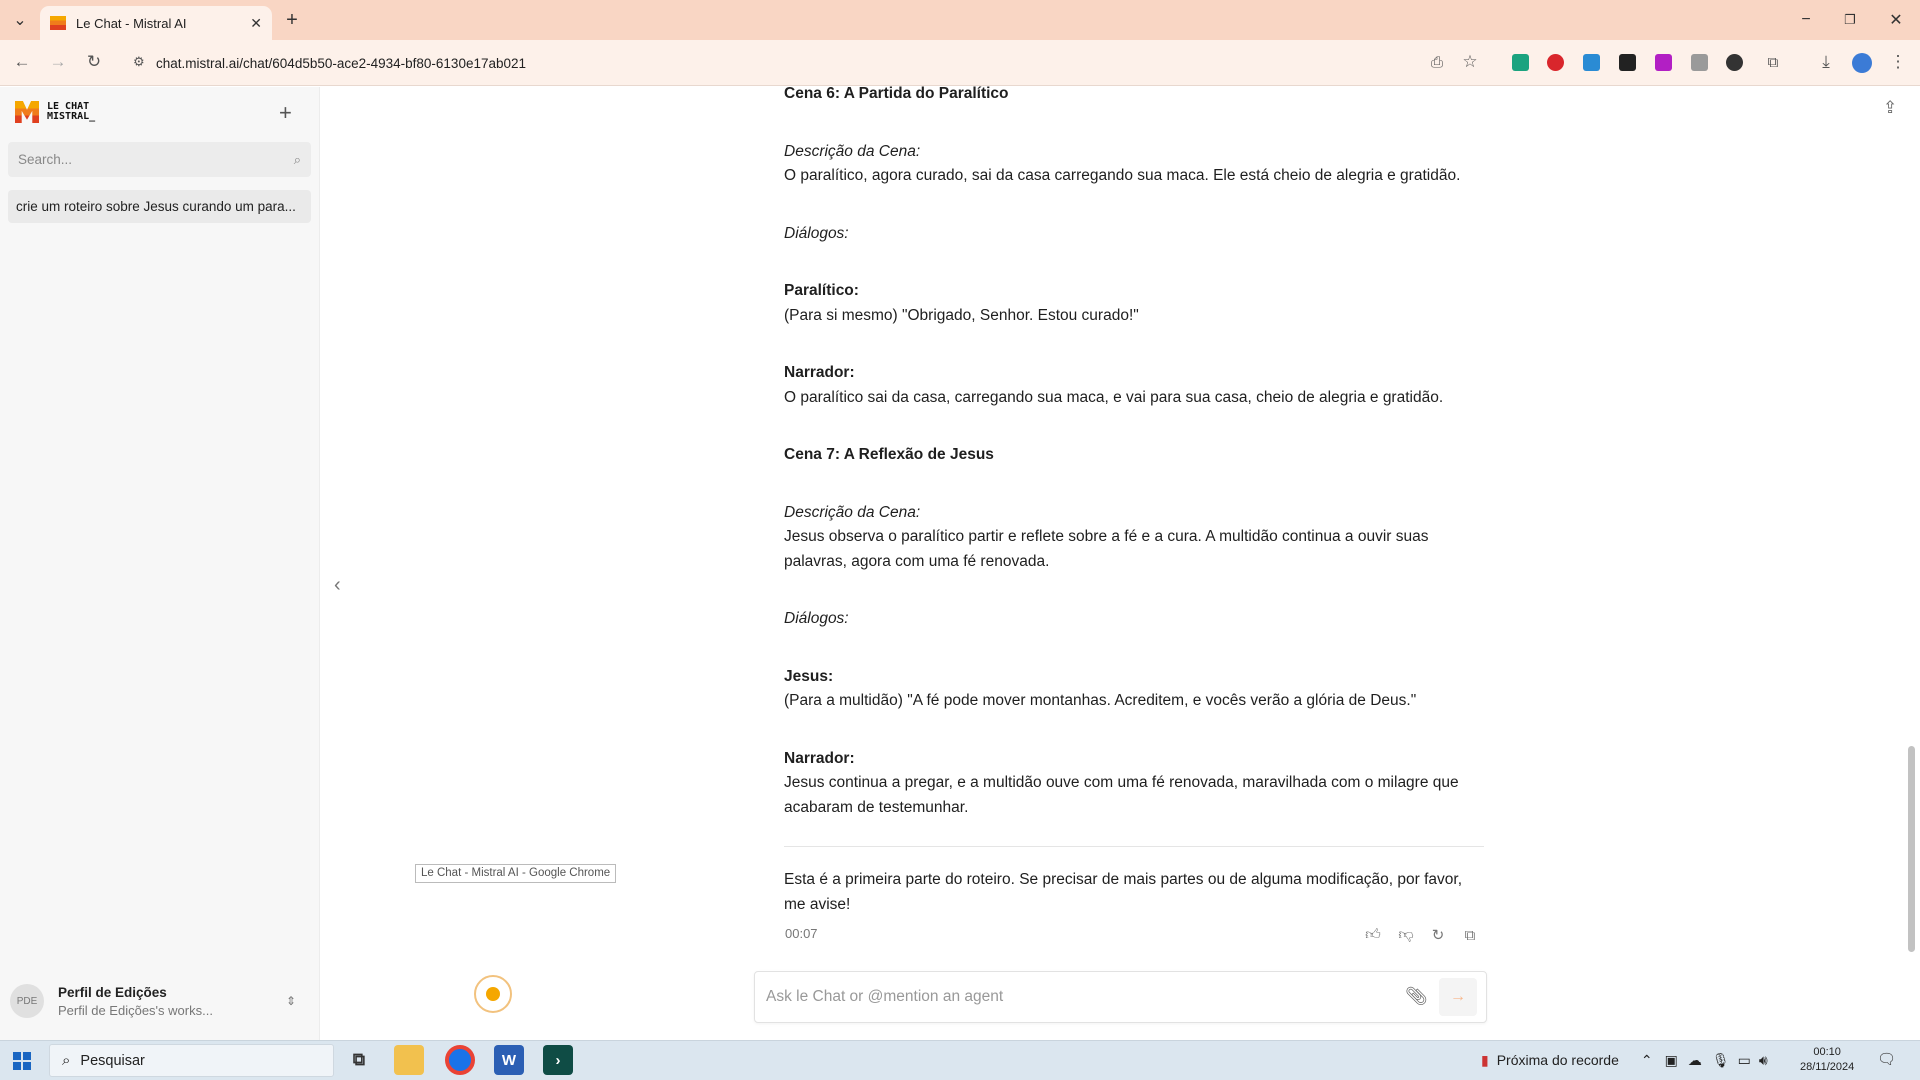  What do you see at coordinates (1438, 935) in the screenshot?
I see `regenerate-icon: ↻` at bounding box center [1438, 935].